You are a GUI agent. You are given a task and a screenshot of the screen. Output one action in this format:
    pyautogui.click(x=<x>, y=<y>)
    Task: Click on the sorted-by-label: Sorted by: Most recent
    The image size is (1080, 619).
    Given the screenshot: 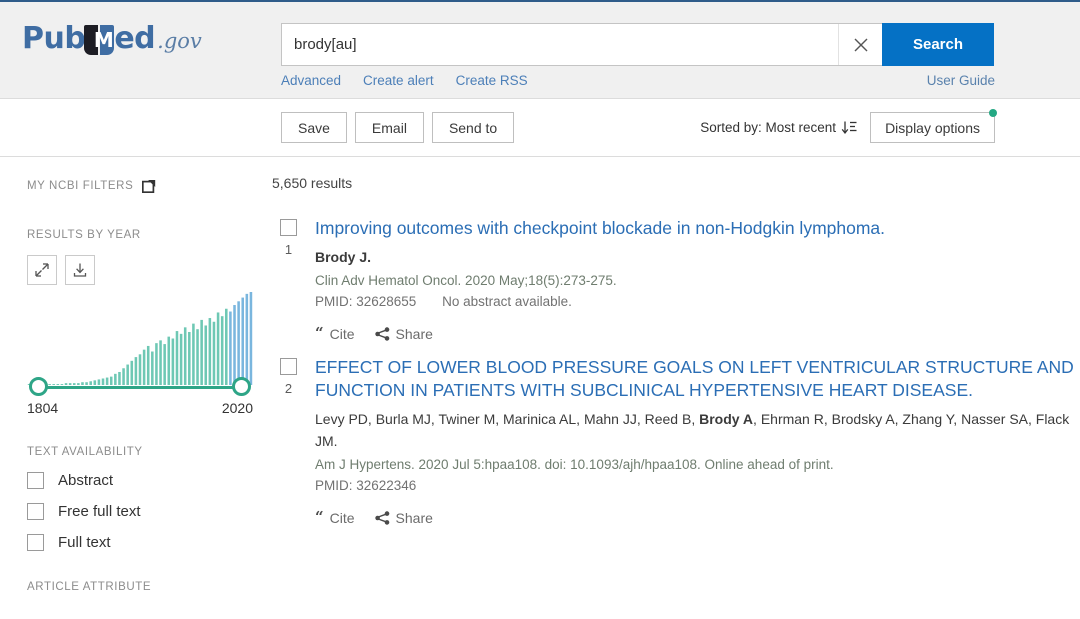 What is the action you would take?
    pyautogui.click(x=768, y=127)
    